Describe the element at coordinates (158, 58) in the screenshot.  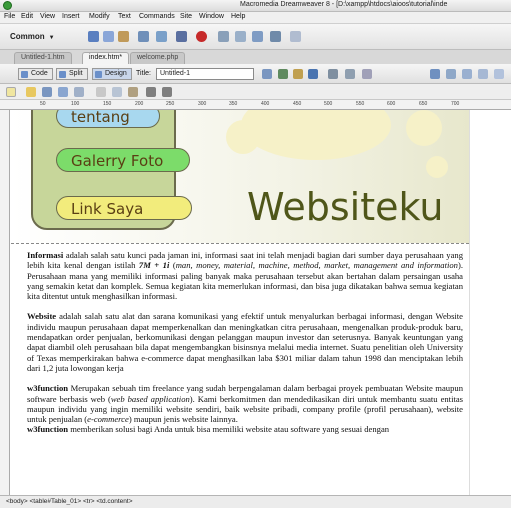
I see `tab-welcome: welcome.php` at that location.